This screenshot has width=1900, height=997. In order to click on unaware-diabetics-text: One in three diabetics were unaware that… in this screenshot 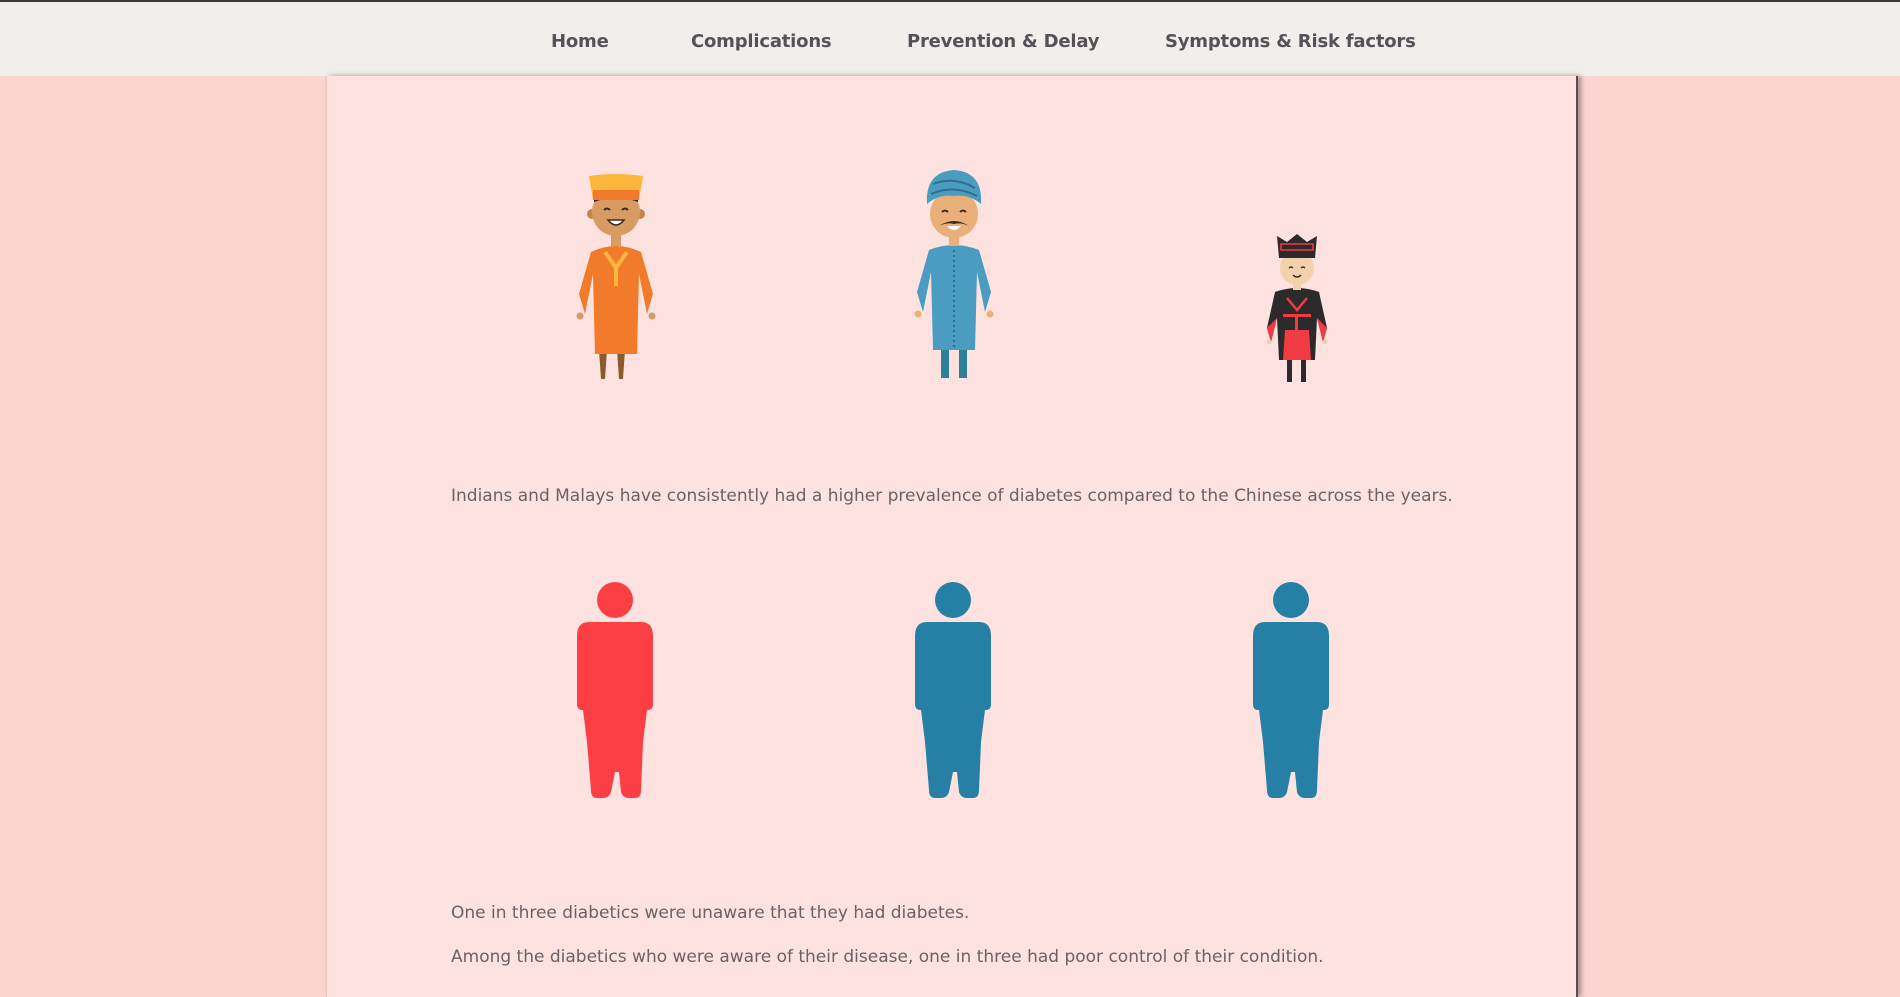, I will do `click(710, 913)`.